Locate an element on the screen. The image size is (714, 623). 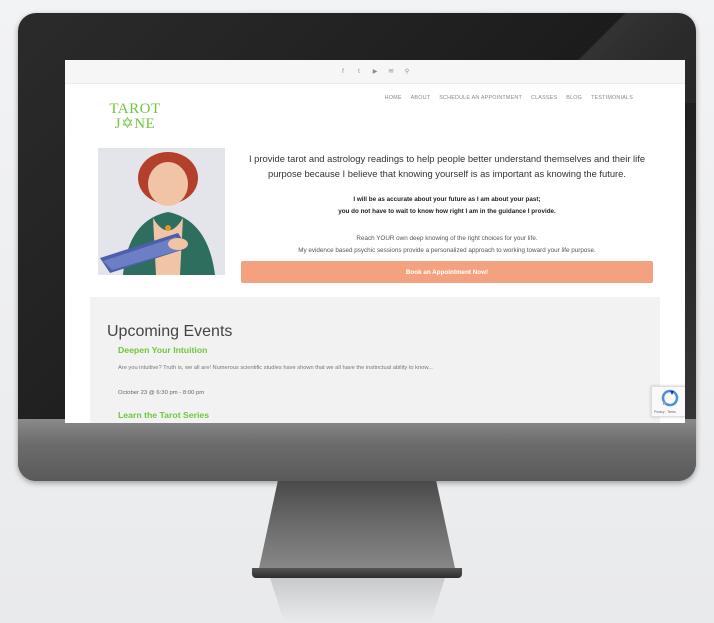
recaptcha-links: Privacy - Terms is located at coordinates (665, 412).